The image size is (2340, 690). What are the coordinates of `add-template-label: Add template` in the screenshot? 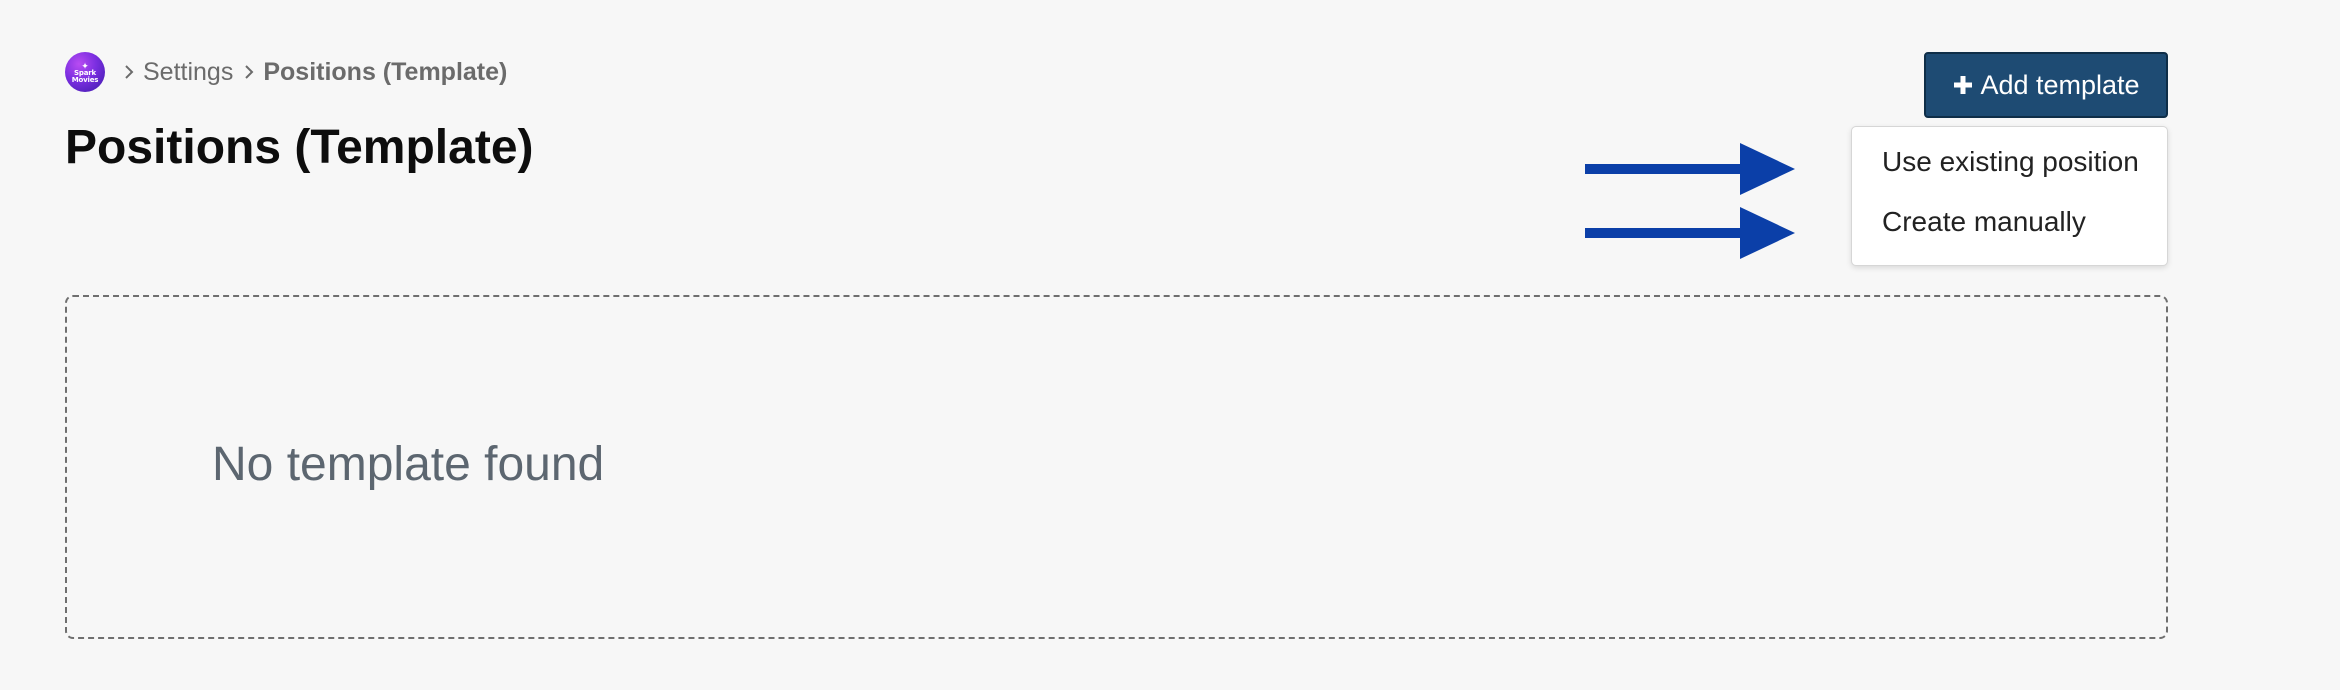 It's located at (2060, 84).